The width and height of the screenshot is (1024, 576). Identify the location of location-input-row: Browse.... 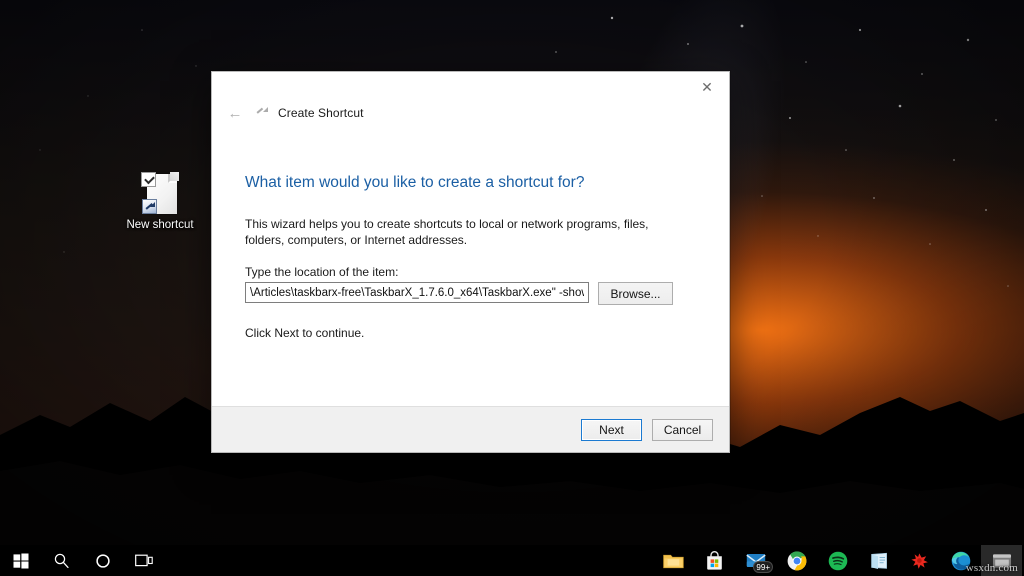
(459, 293).